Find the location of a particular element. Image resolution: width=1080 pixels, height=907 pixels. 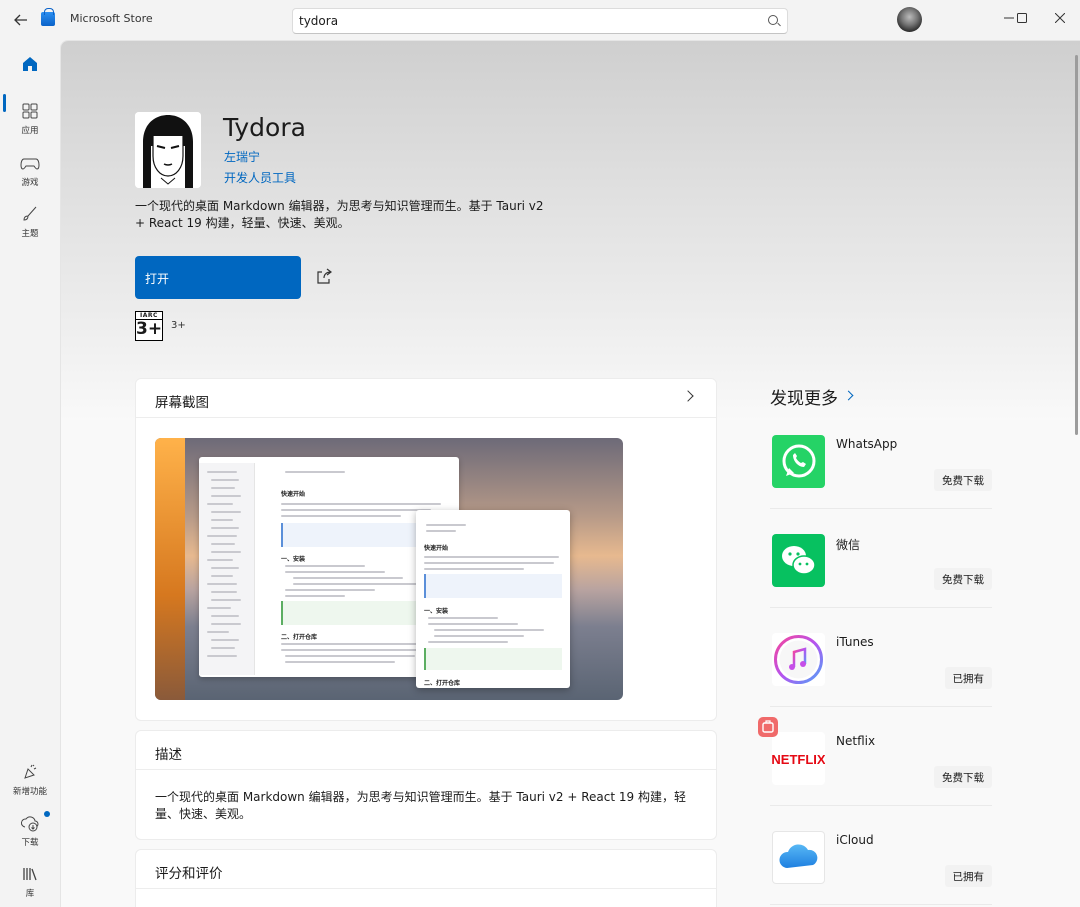

girl-portrait-icon is located at coordinates (168, 150).